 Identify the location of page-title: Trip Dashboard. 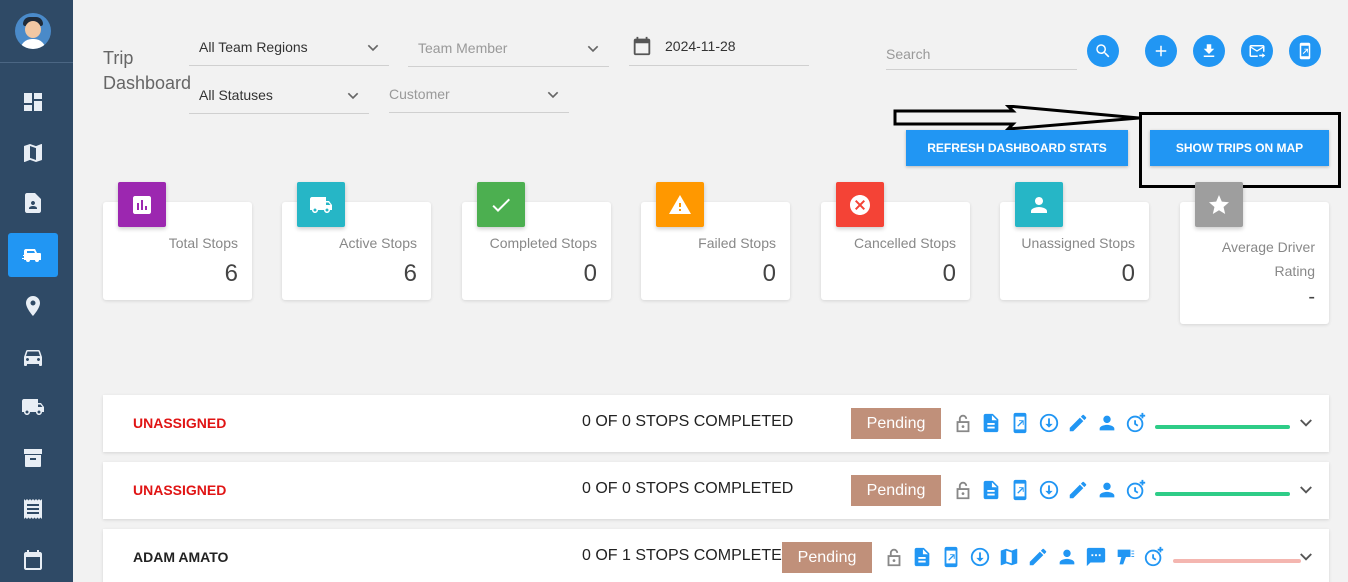
(147, 70).